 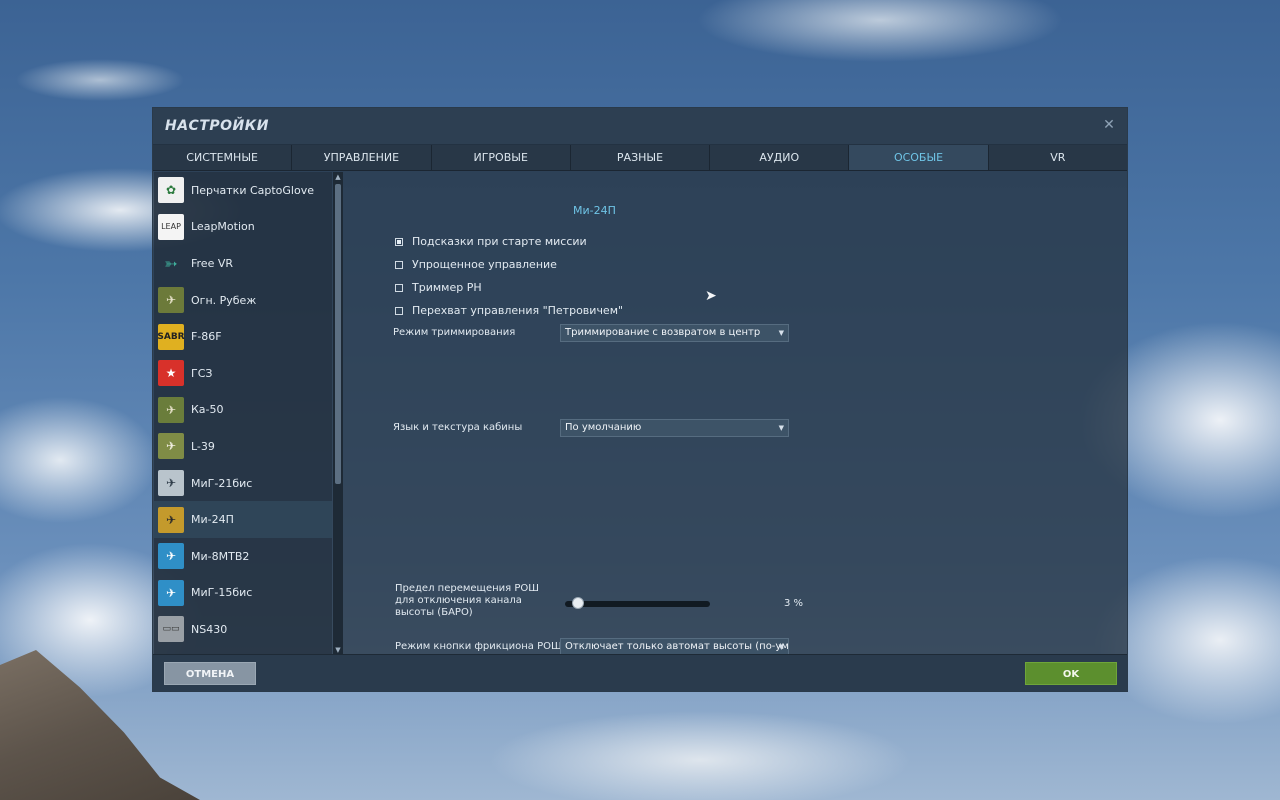 I want to click on sidebar-item-label: ГСЗ, so click(x=202, y=373).